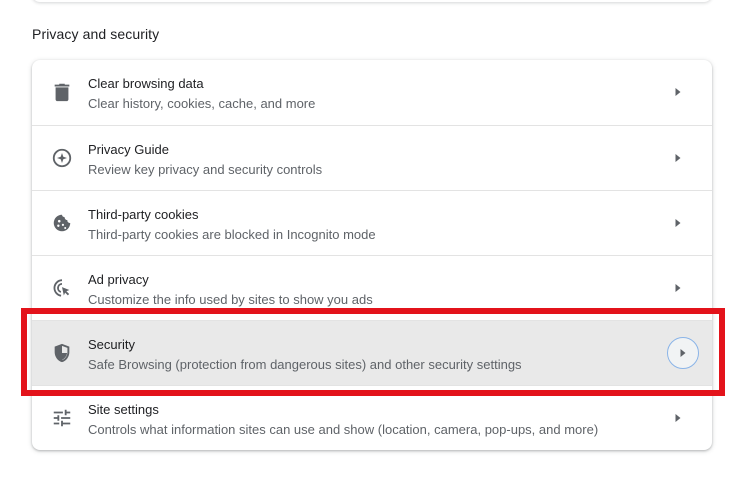 Image resolution: width=752 pixels, height=484 pixels. What do you see at coordinates (62, 353) in the screenshot?
I see `shield-icon` at bounding box center [62, 353].